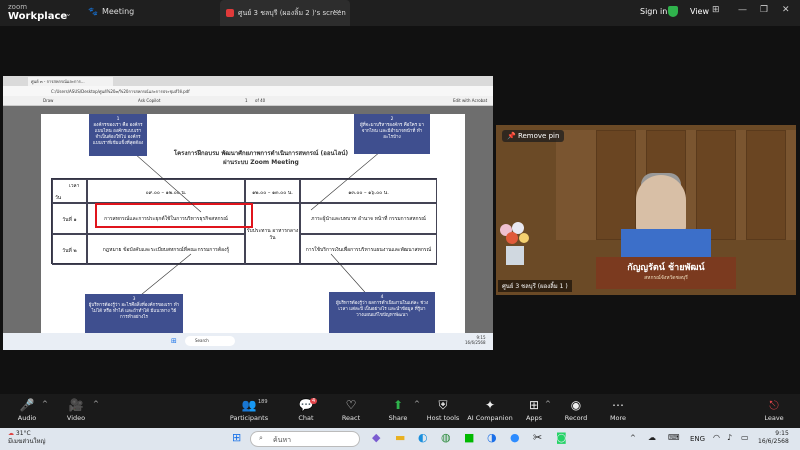 The height and width of the screenshot is (450, 800). What do you see at coordinates (210, 341) in the screenshot?
I see `shared-search-box: Search` at bounding box center [210, 341].